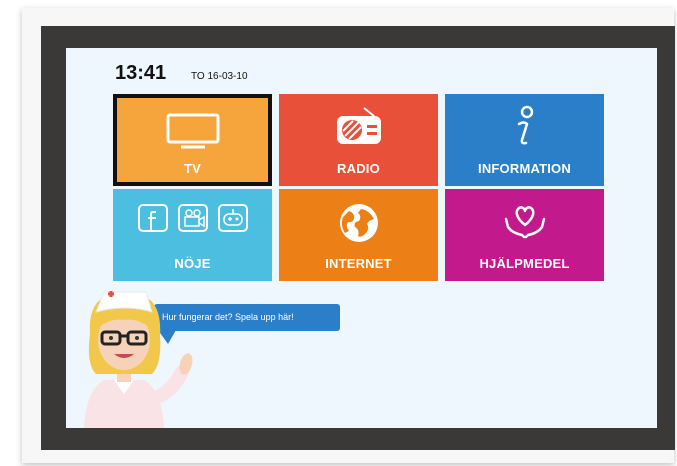 Image resolution: width=677 pixels, height=466 pixels. I want to click on tile-internet-label: INTERNET, so click(358, 263).